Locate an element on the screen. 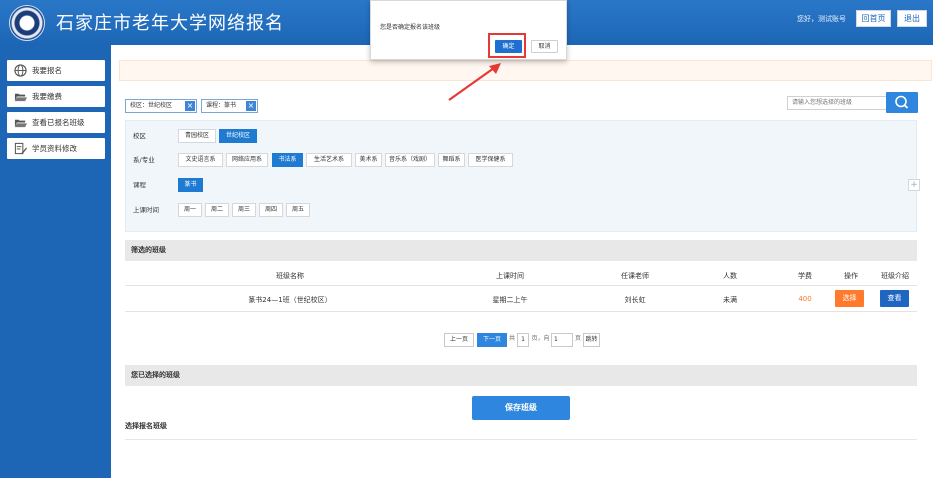  chip-dept-music: 音乐系（戏剧） is located at coordinates (410, 160).